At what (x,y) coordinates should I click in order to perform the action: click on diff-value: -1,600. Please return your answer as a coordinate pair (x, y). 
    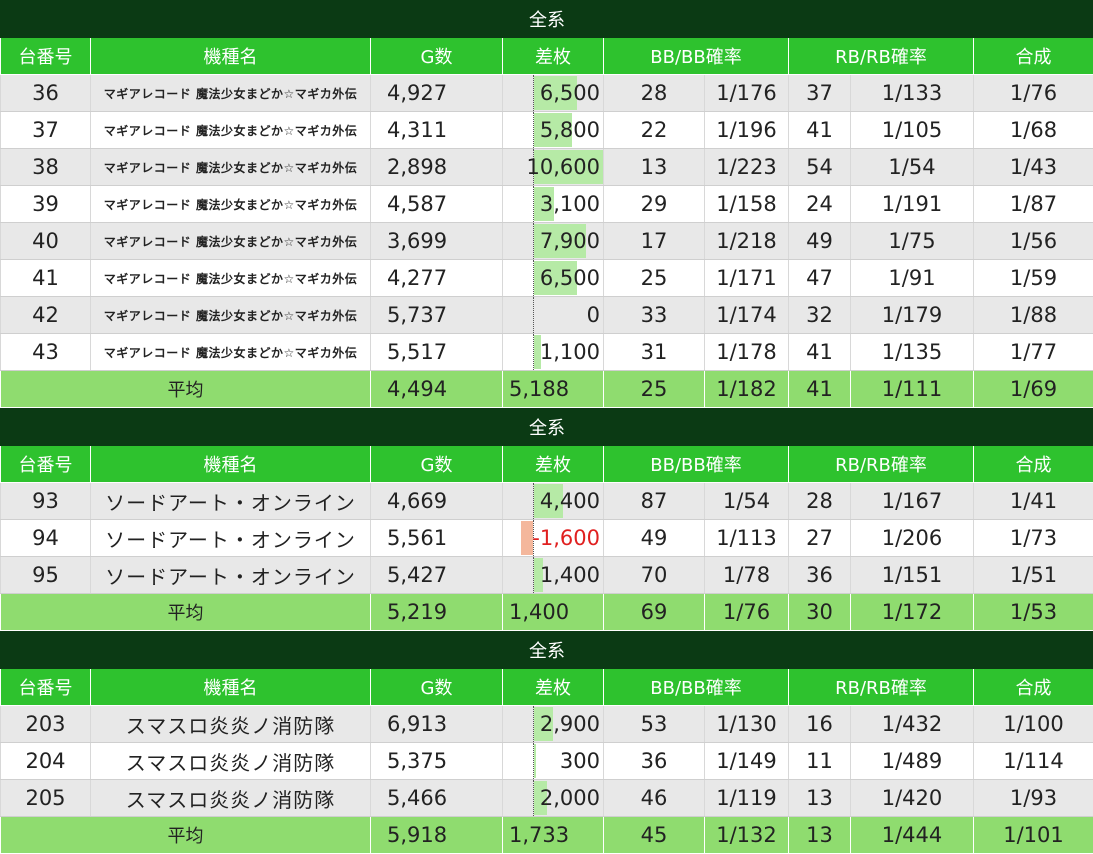
    Looking at the image, I should click on (566, 538).